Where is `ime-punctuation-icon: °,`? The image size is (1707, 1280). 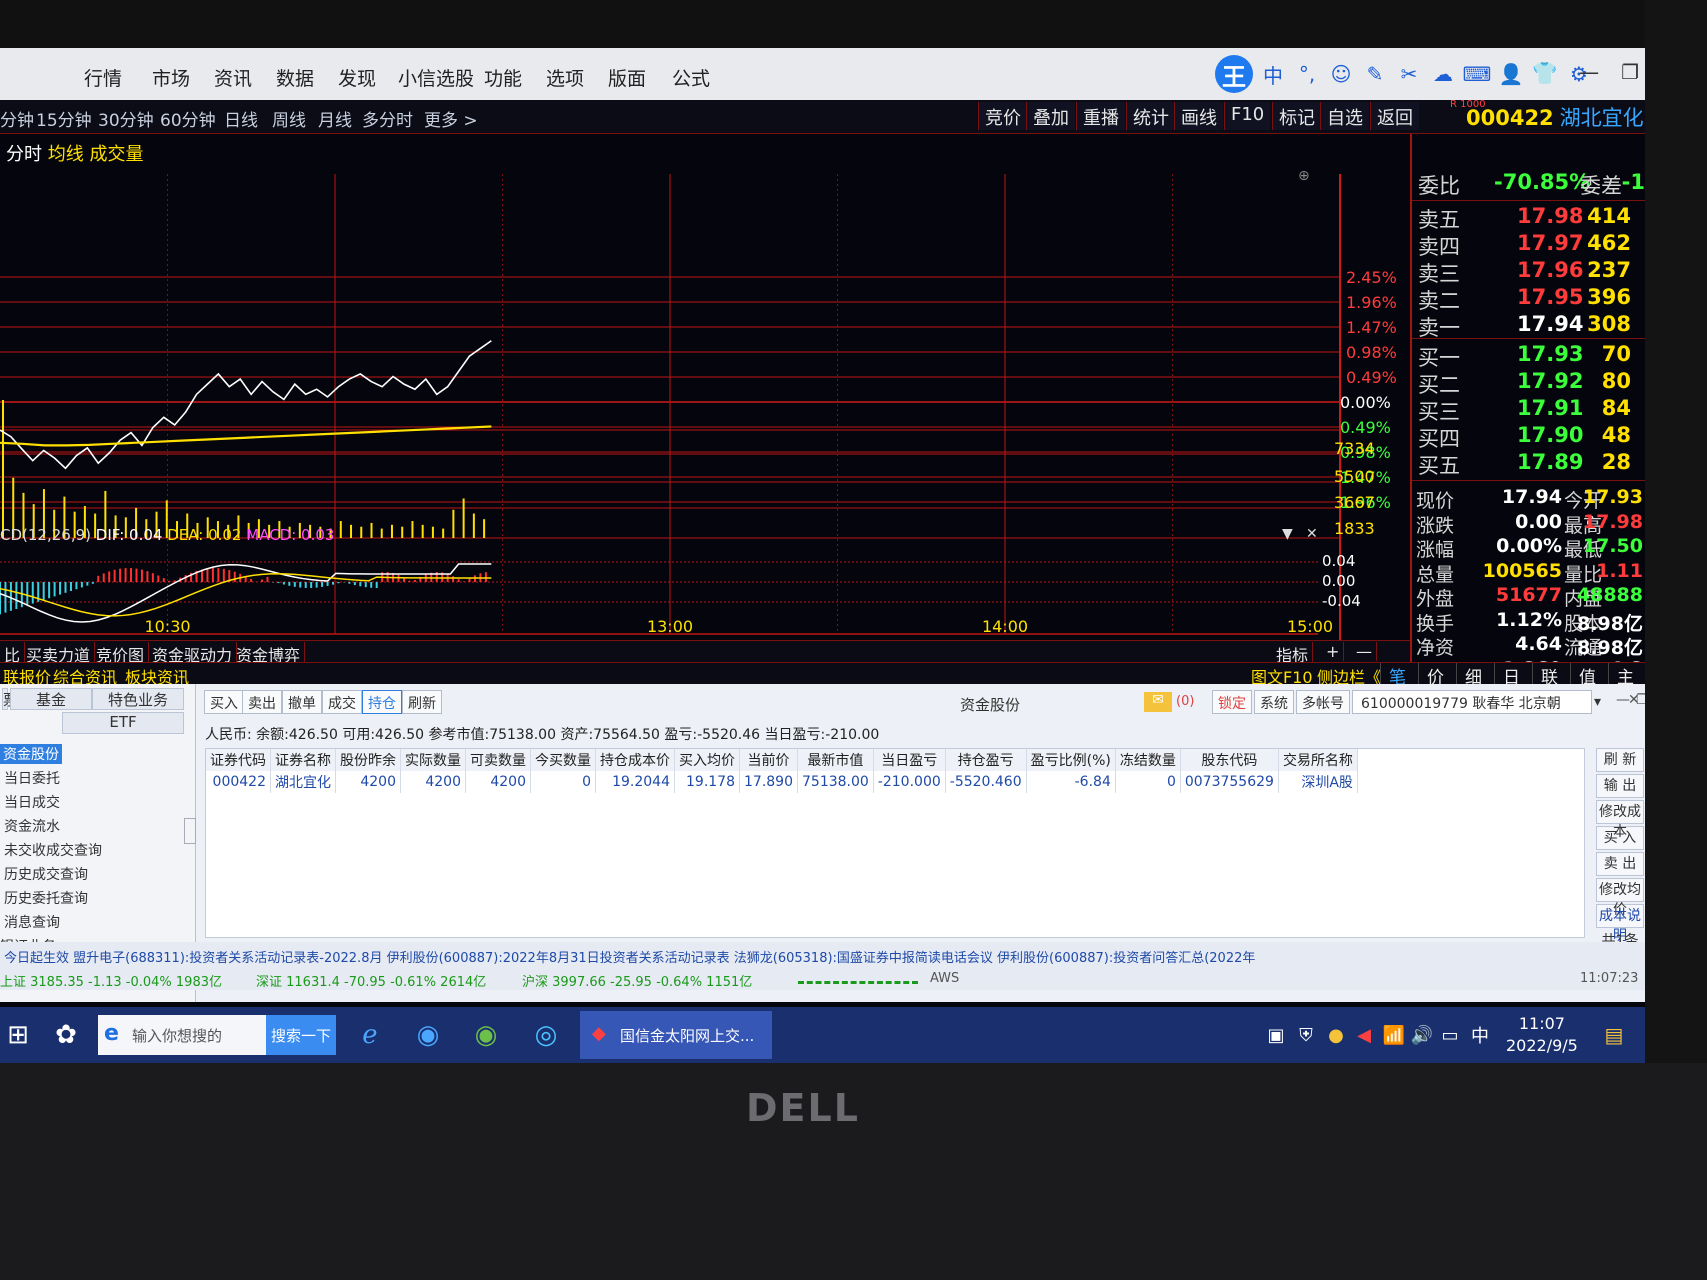
ime-punctuation-icon: °, is located at coordinates (1307, 74).